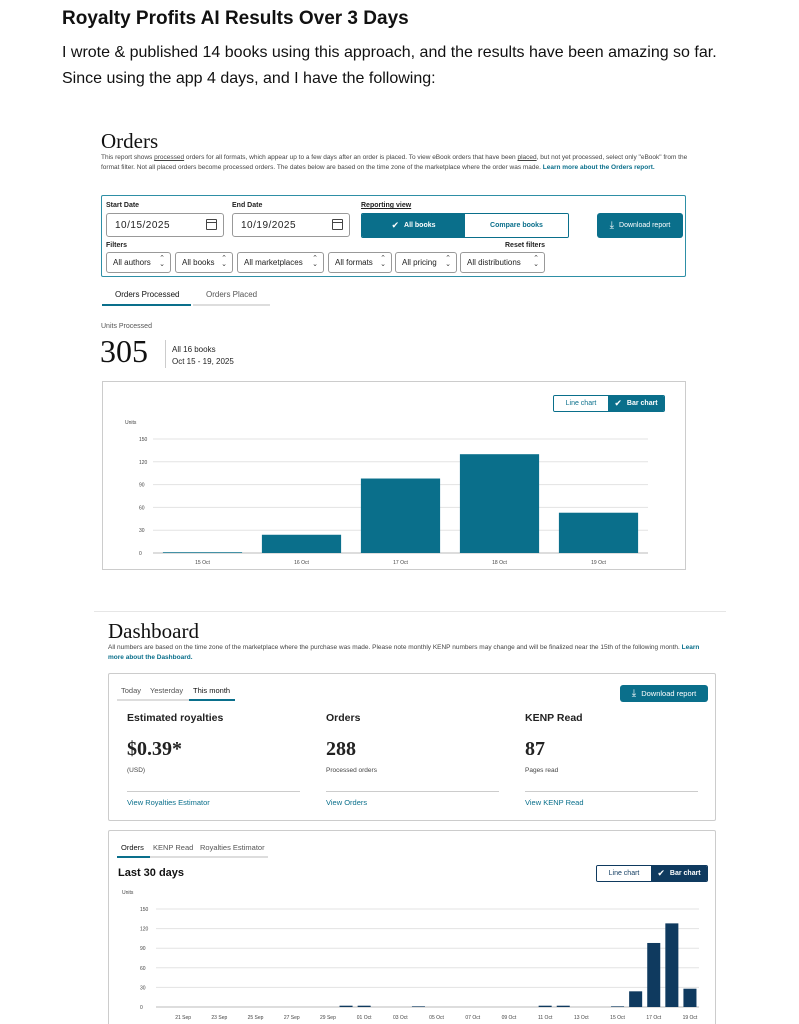  What do you see at coordinates (280, 262) in the screenshot?
I see `marketplaces-filter: All marketplaces ⌃ ⌄` at bounding box center [280, 262].